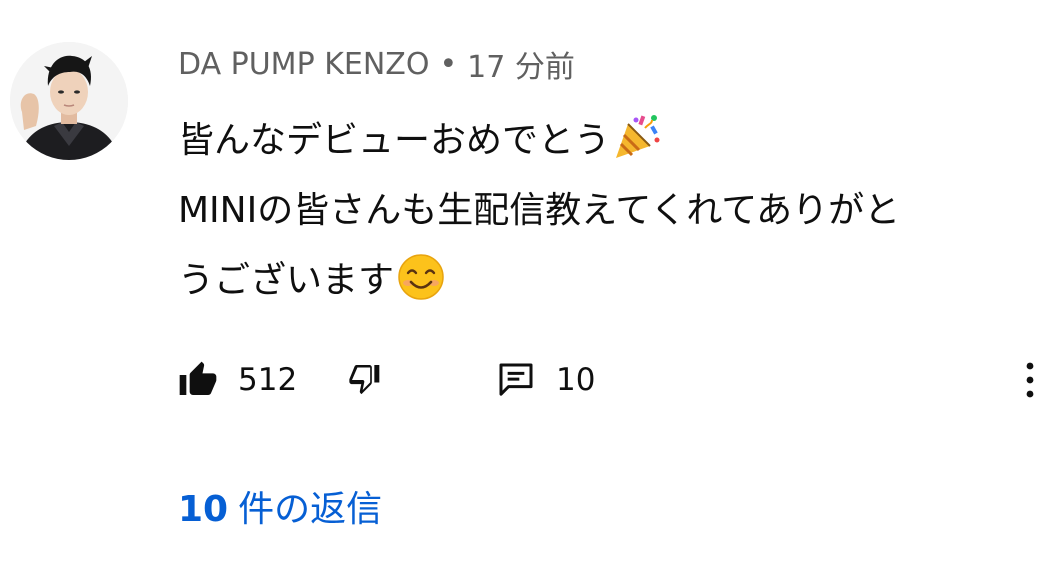 Image resolution: width=1042 pixels, height=586 pixels. Describe the element at coordinates (521, 64) in the screenshot. I see `comment-time: 17 分前` at that location.